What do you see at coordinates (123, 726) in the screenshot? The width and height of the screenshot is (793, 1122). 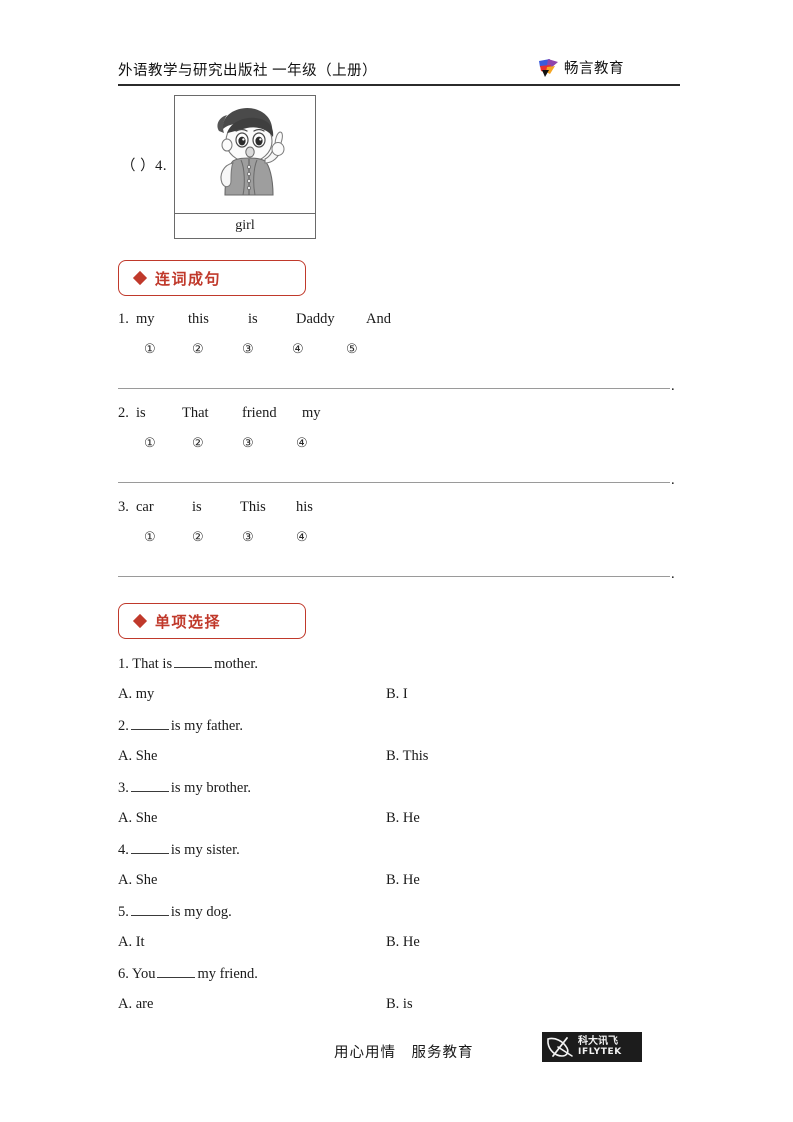 I see `stem-text-before: 2.` at bounding box center [123, 726].